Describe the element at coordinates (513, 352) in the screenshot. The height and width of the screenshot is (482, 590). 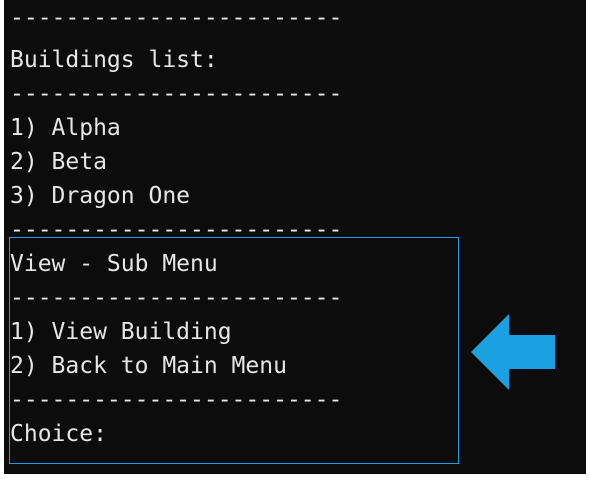
I see `arrow-left-icon` at that location.